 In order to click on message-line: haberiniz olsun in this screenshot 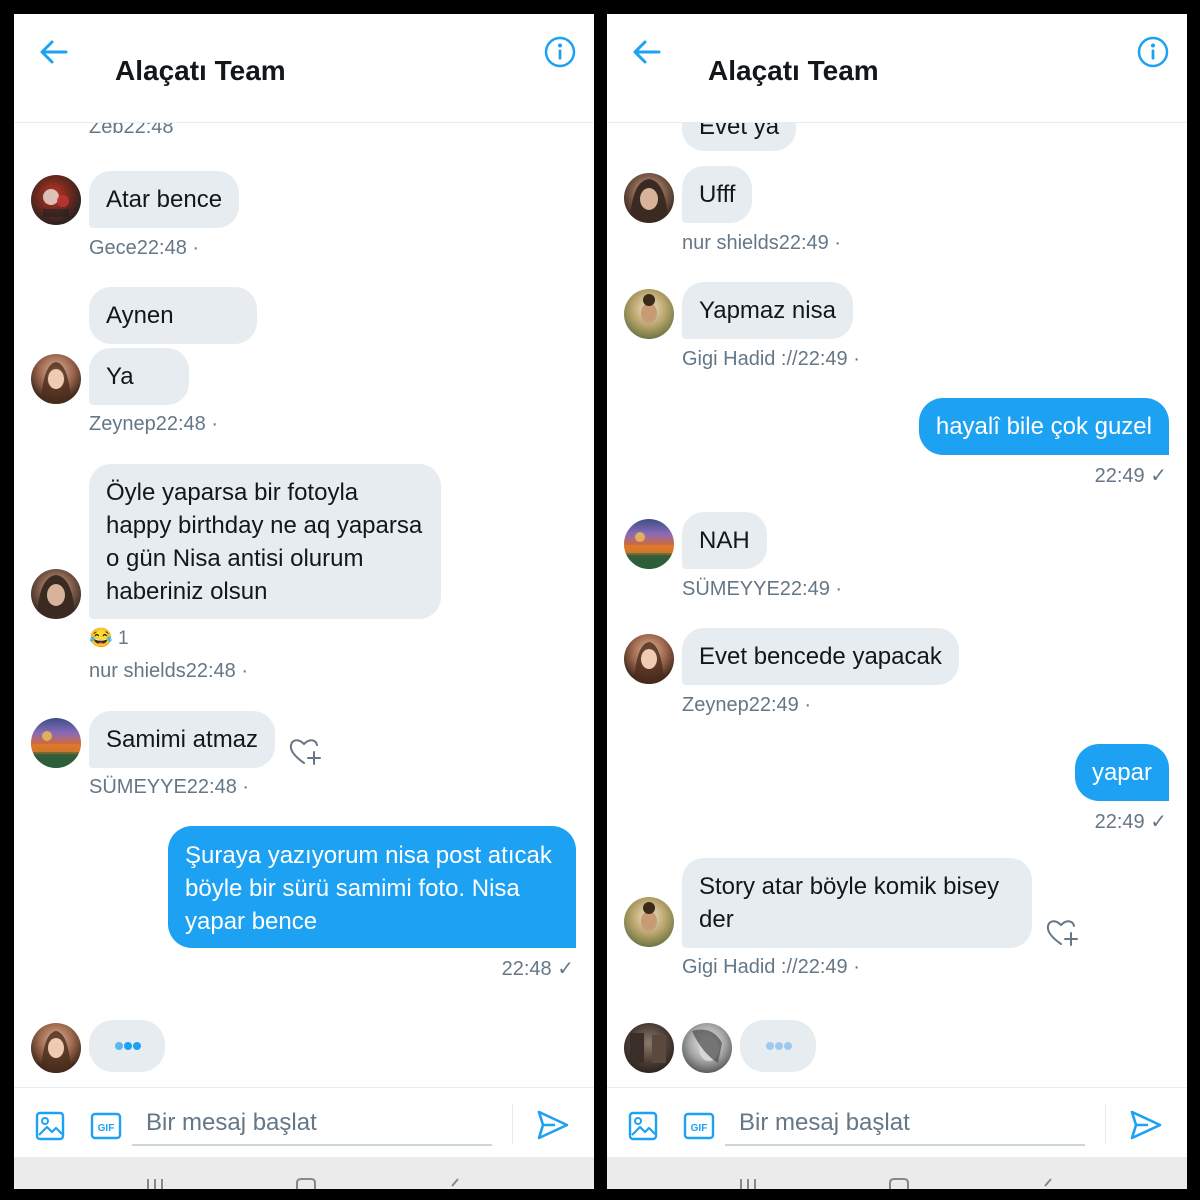, I will do `click(187, 591)`.